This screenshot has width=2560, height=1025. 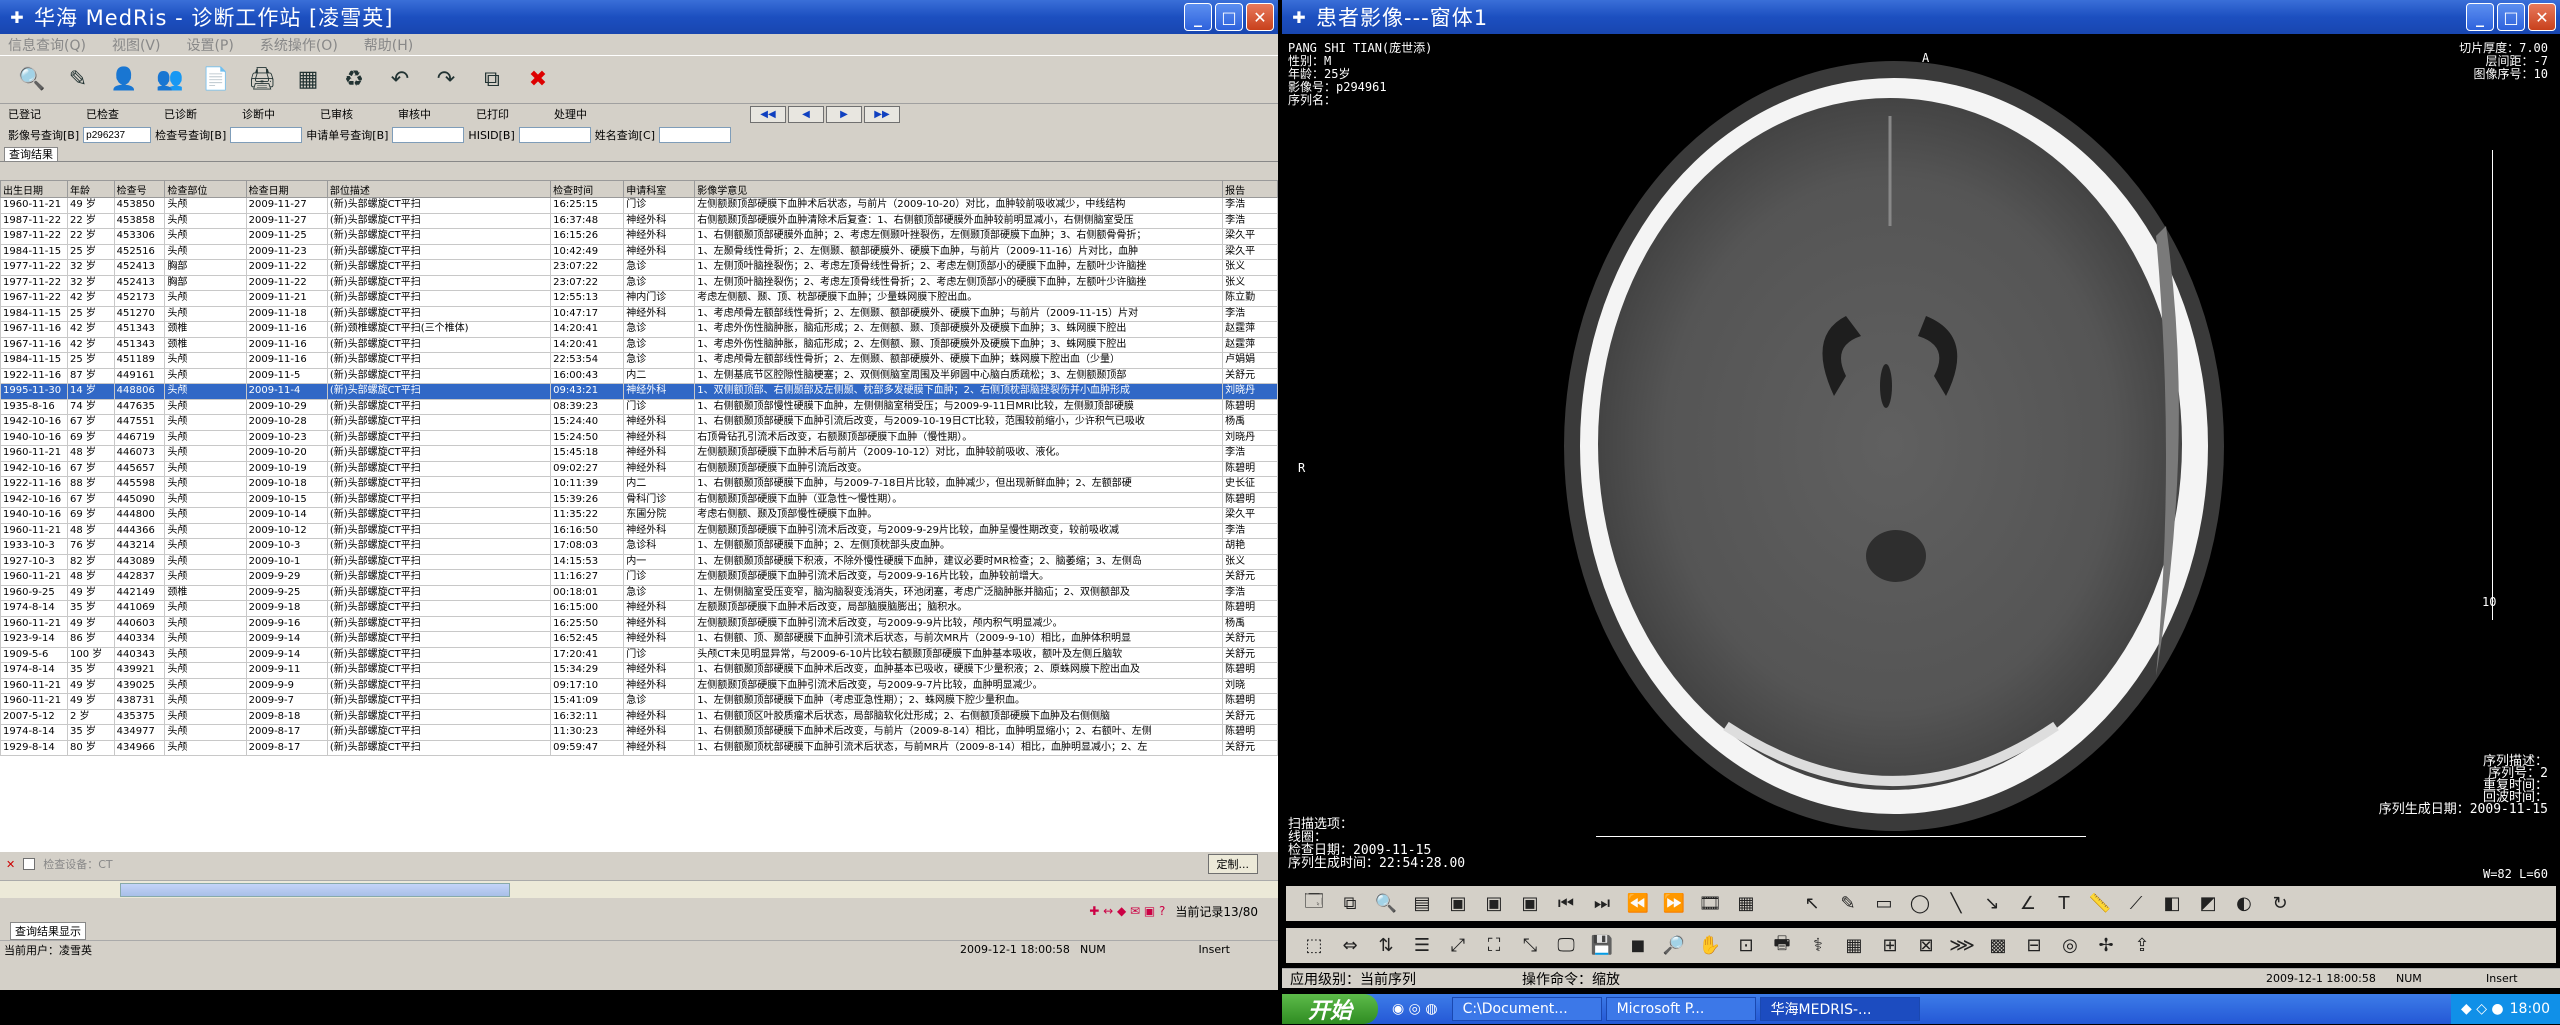 What do you see at coordinates (446, 80) in the screenshot?
I see `redo-icon: ↷` at bounding box center [446, 80].